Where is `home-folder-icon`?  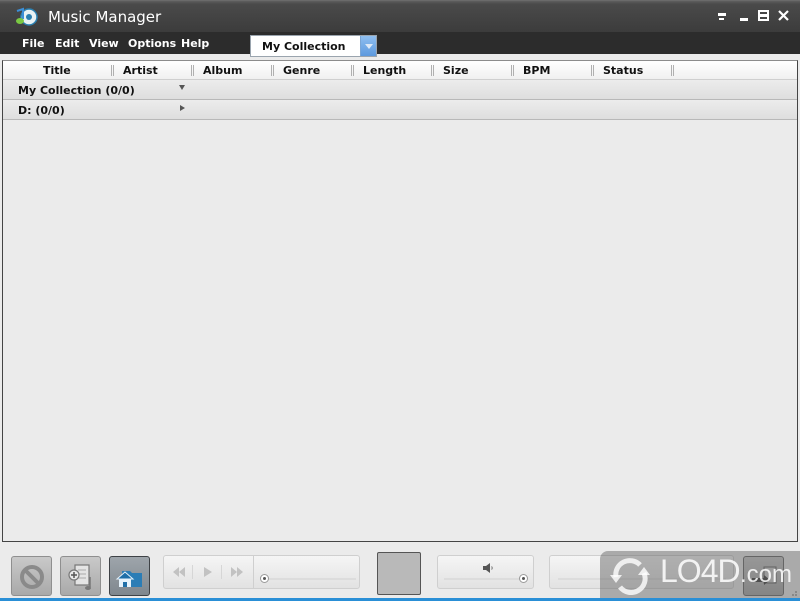 home-folder-icon is located at coordinates (128, 579).